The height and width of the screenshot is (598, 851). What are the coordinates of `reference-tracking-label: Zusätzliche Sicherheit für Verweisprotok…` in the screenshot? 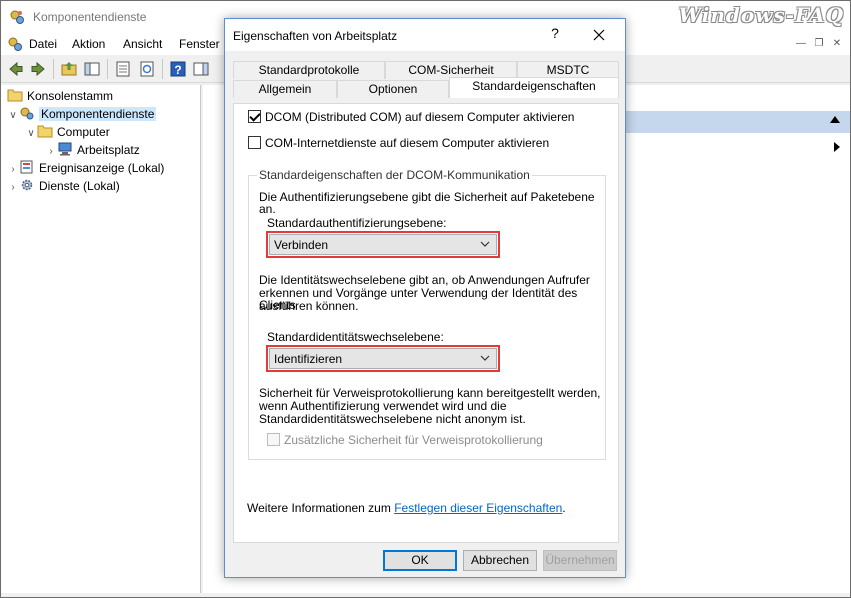 It's located at (413, 440).